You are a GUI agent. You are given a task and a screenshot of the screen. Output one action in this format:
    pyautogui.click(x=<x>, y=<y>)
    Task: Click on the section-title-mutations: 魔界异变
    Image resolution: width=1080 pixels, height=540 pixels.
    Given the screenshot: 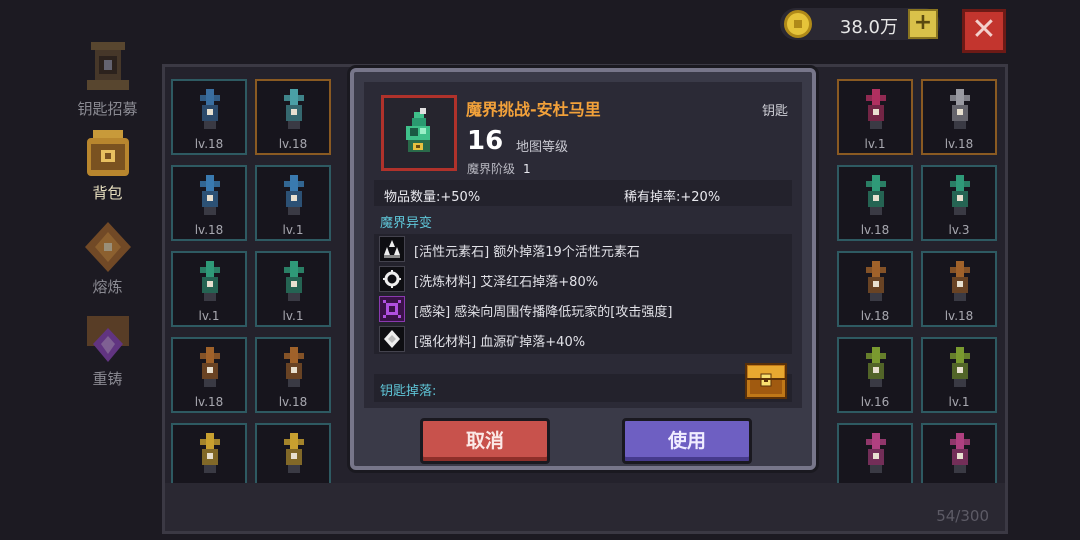 What is the action you would take?
    pyautogui.click(x=406, y=223)
    